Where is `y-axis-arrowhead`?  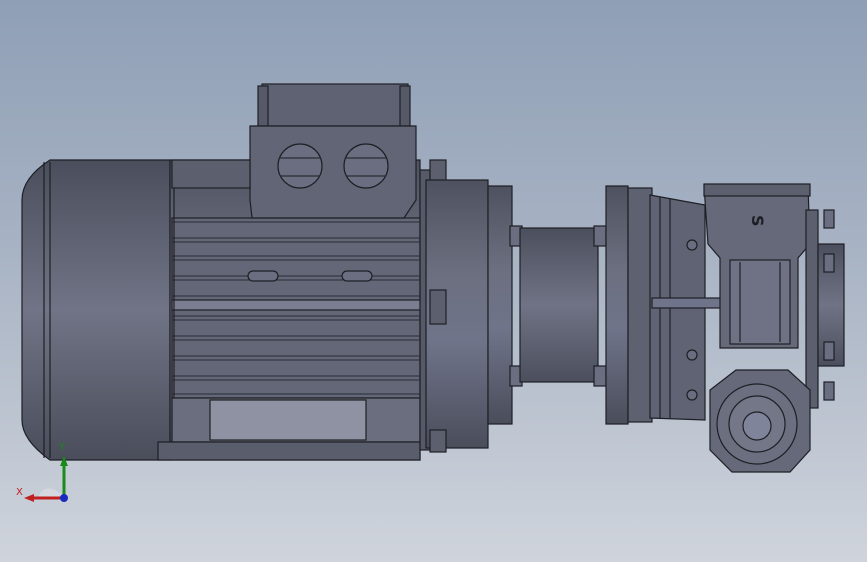
y-axis-arrowhead is located at coordinates (64, 461).